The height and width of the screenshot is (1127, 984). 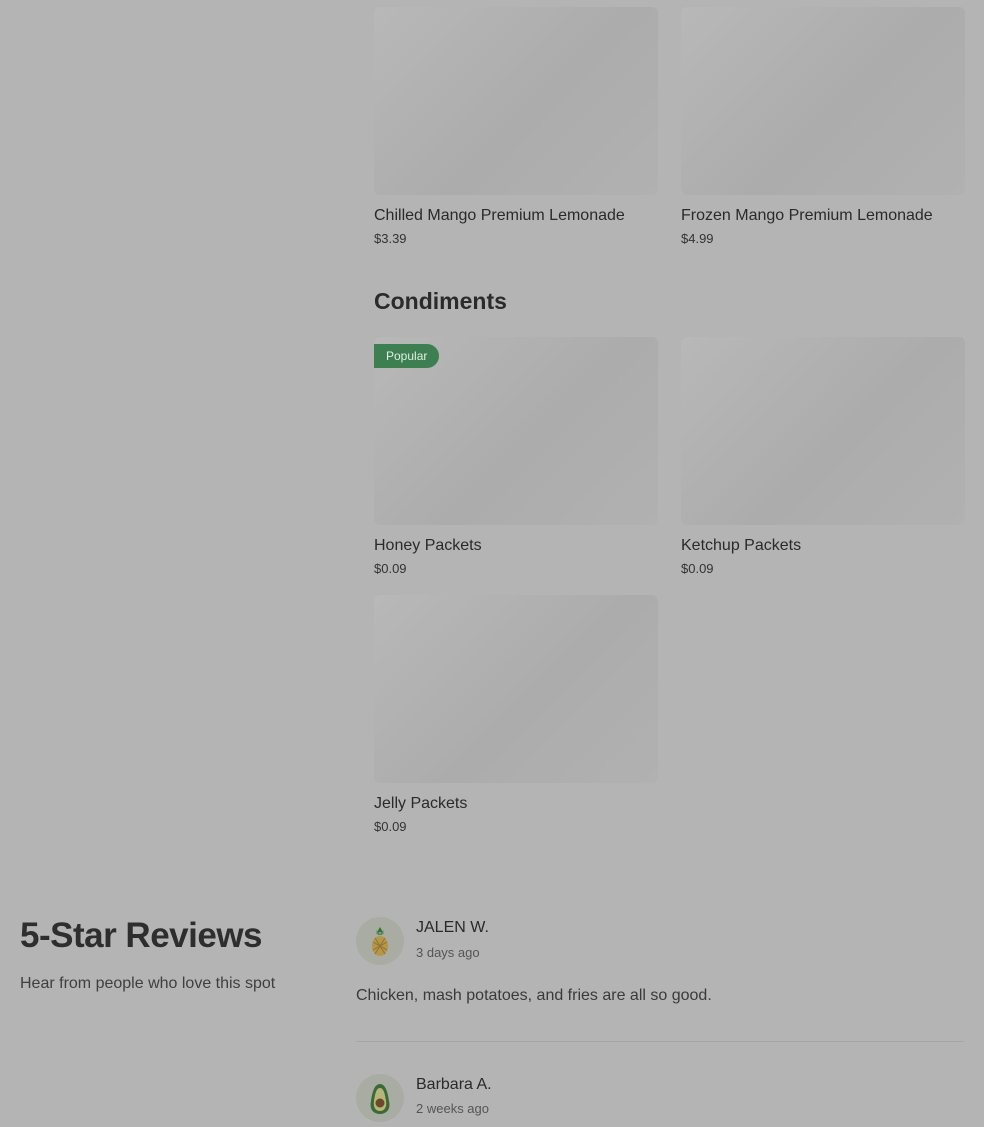 I want to click on menu-item-card: Ketchup Packets $0.09, so click(x=823, y=456).